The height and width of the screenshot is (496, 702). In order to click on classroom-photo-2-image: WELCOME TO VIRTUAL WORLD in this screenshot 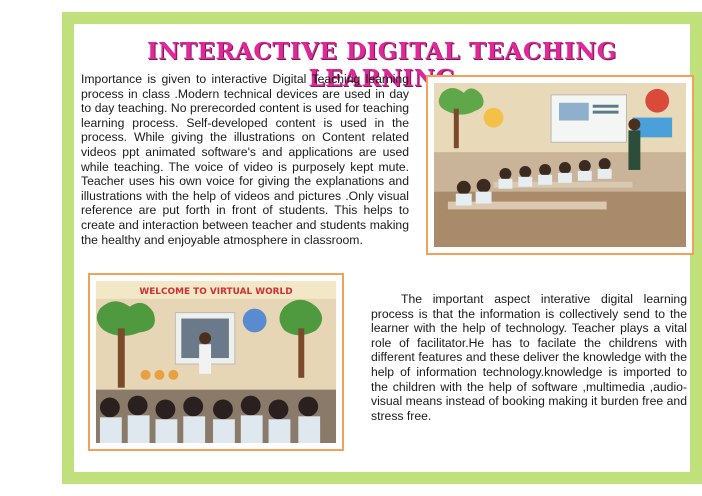, I will do `click(216, 362)`.